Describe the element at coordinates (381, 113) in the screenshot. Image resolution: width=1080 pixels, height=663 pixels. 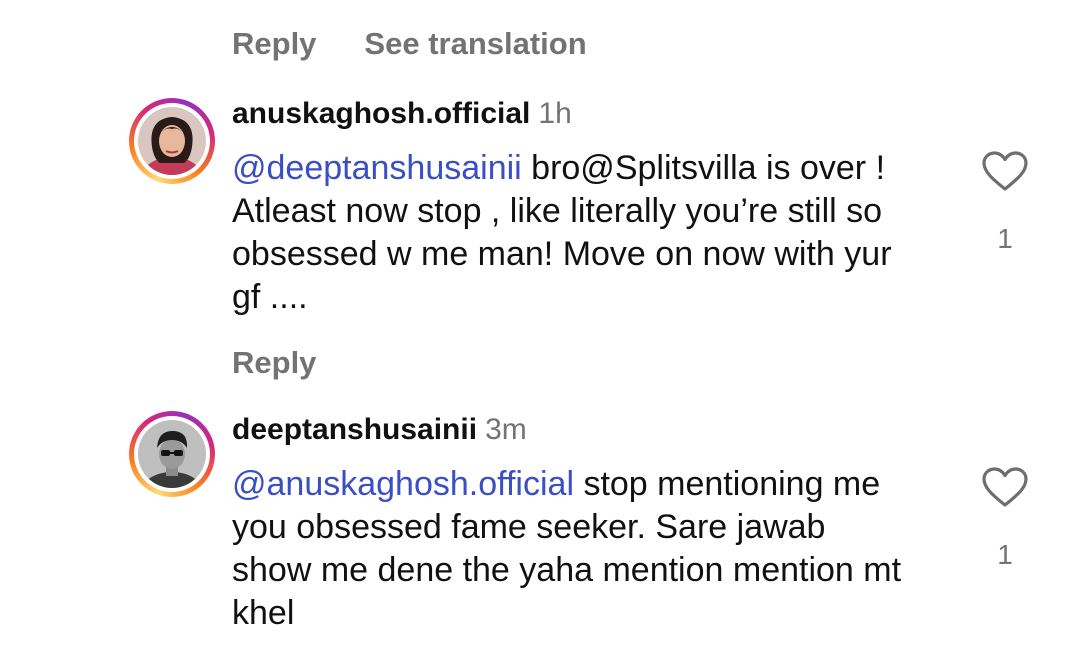
I see `username: anuskaghosh.official` at that location.